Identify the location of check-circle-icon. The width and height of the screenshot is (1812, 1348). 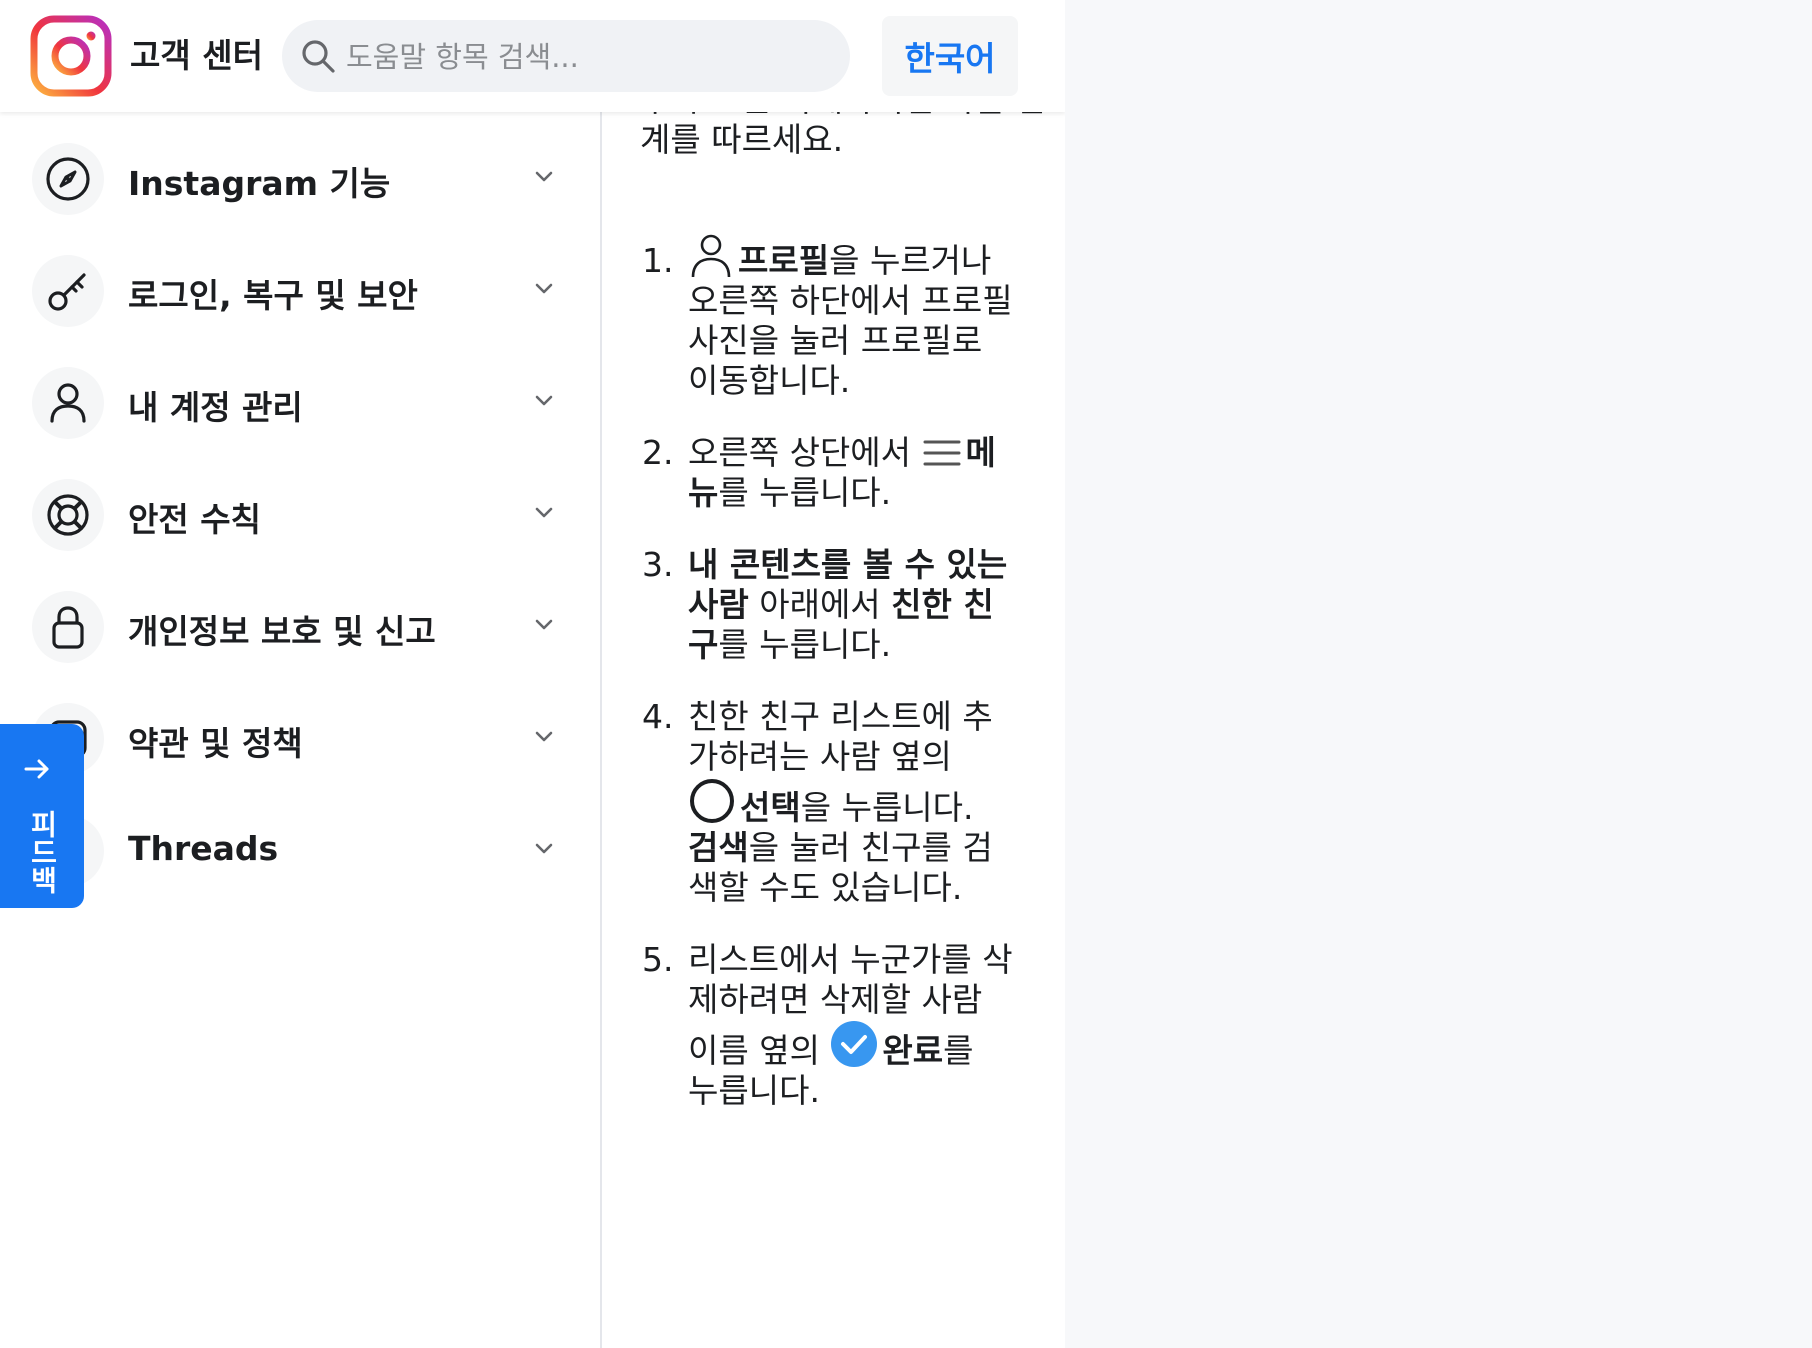
(854, 1044).